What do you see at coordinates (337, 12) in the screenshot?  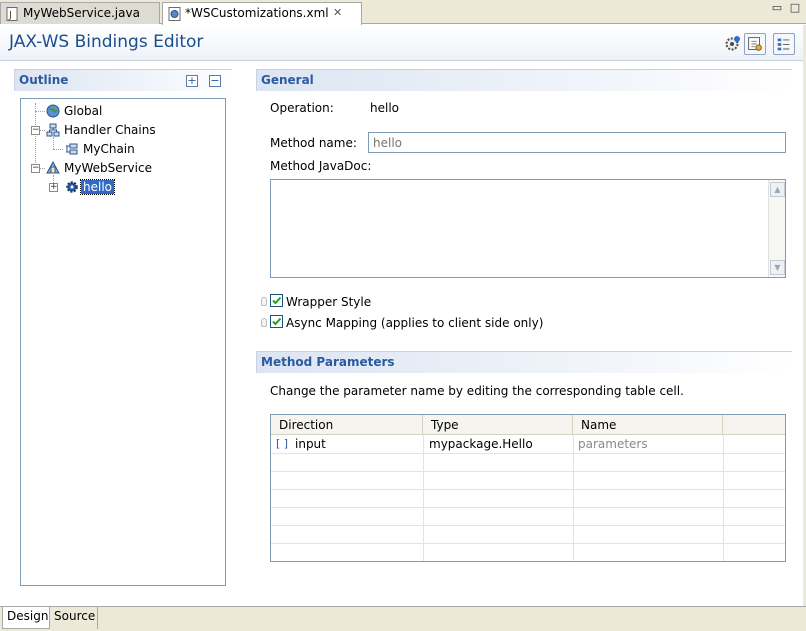 I see `close-tab-icon: ✕` at bounding box center [337, 12].